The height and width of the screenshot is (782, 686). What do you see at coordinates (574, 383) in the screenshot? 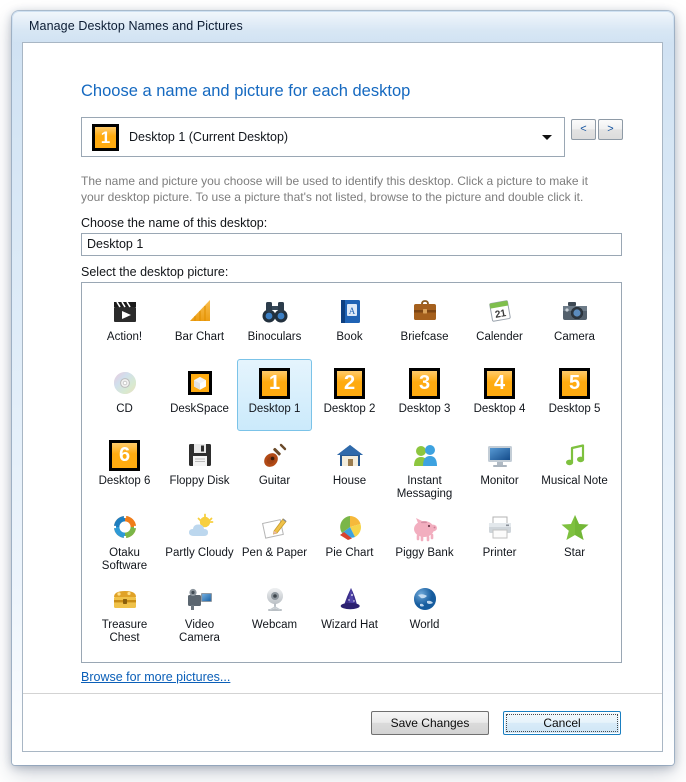
I see `number-tile-icon: 5` at bounding box center [574, 383].